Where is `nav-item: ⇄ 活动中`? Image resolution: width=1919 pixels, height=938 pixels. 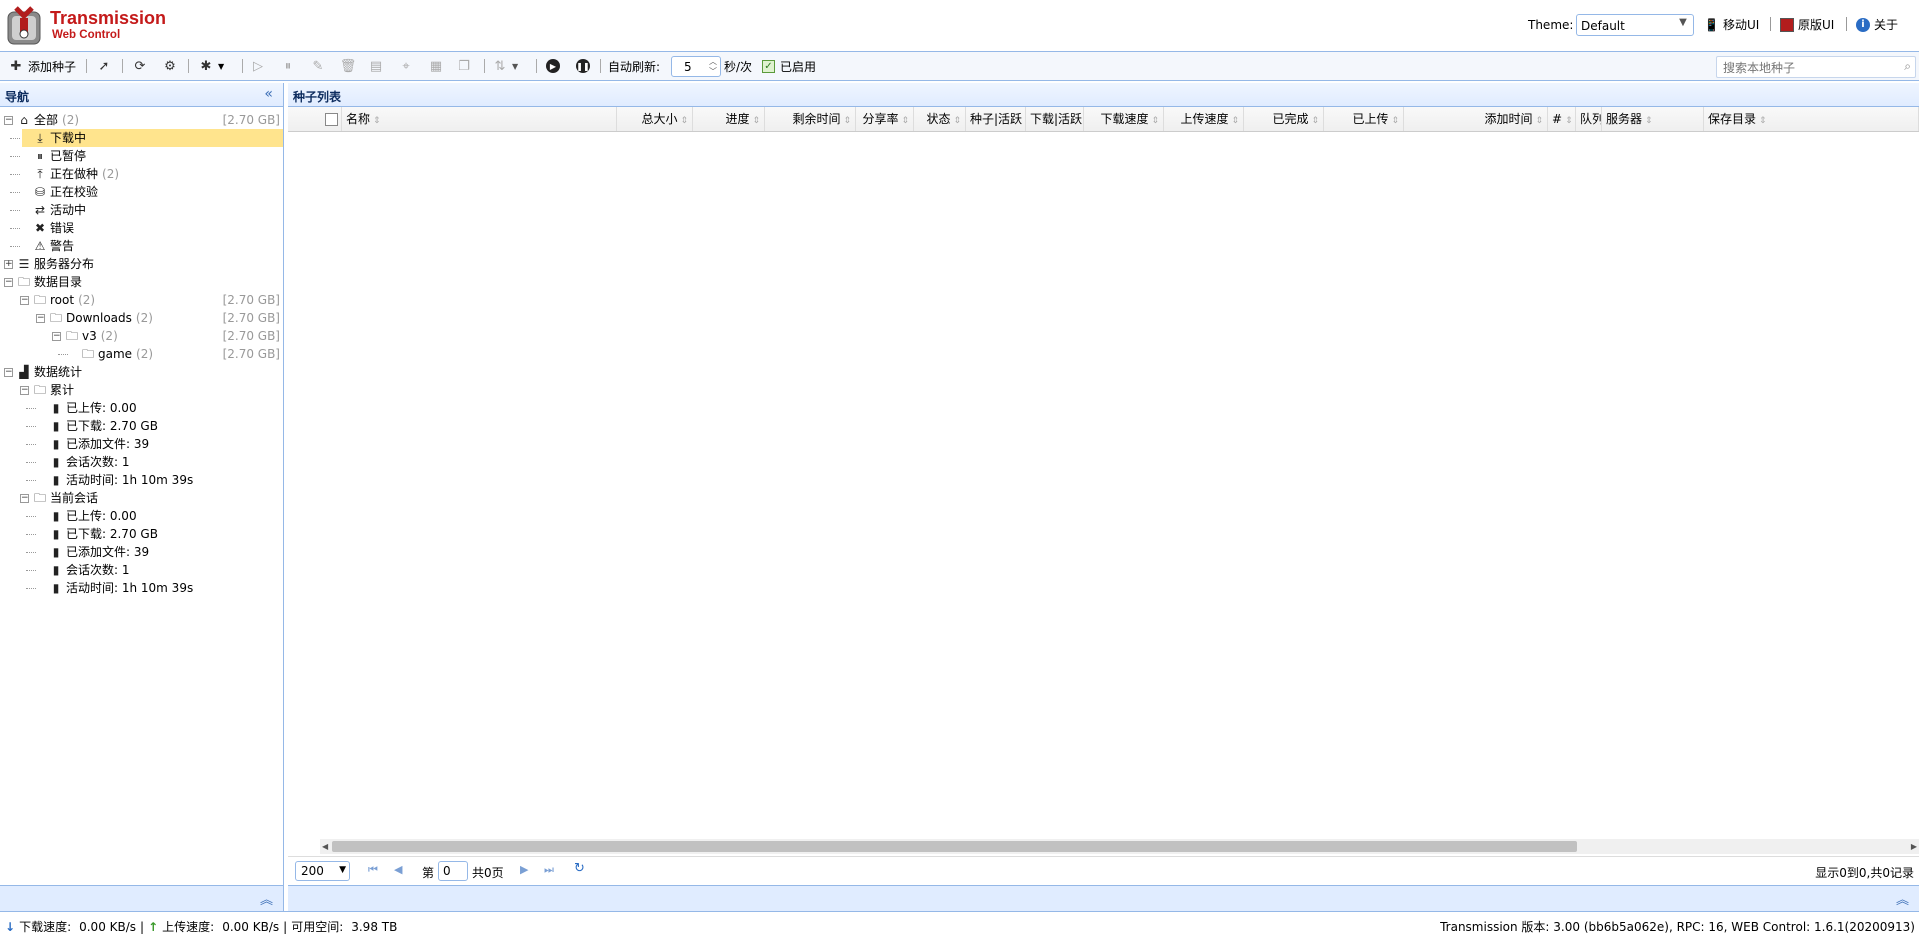
nav-item: ⇄ 活动中 is located at coordinates (142, 210).